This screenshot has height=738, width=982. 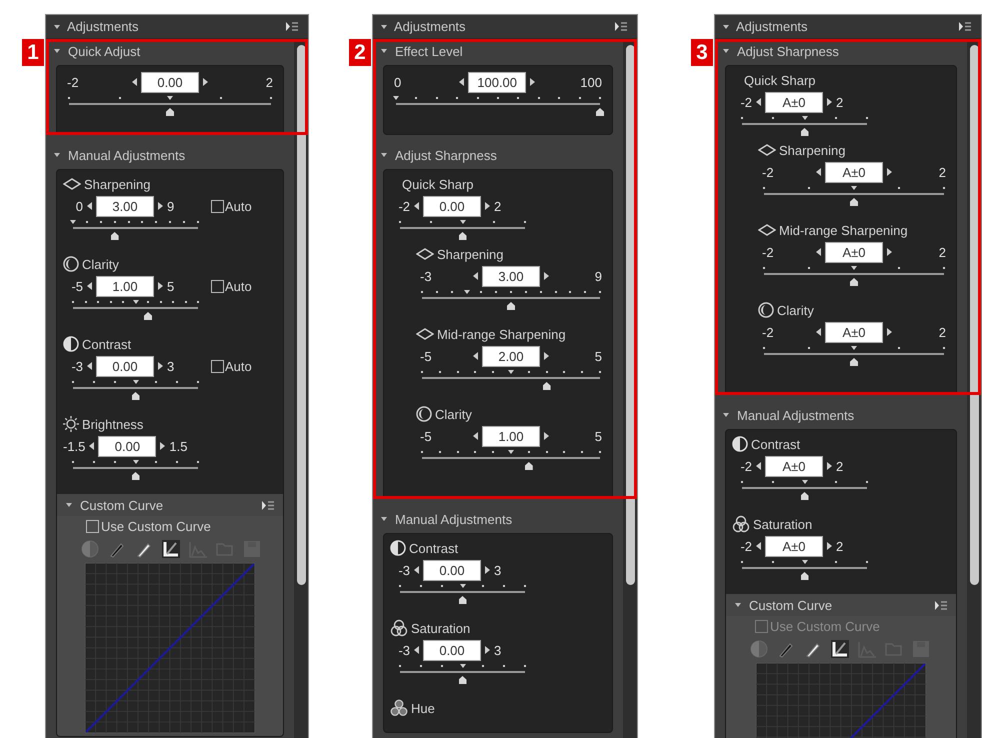 What do you see at coordinates (497, 82) in the screenshot?
I see `value-field: 100.00` at bounding box center [497, 82].